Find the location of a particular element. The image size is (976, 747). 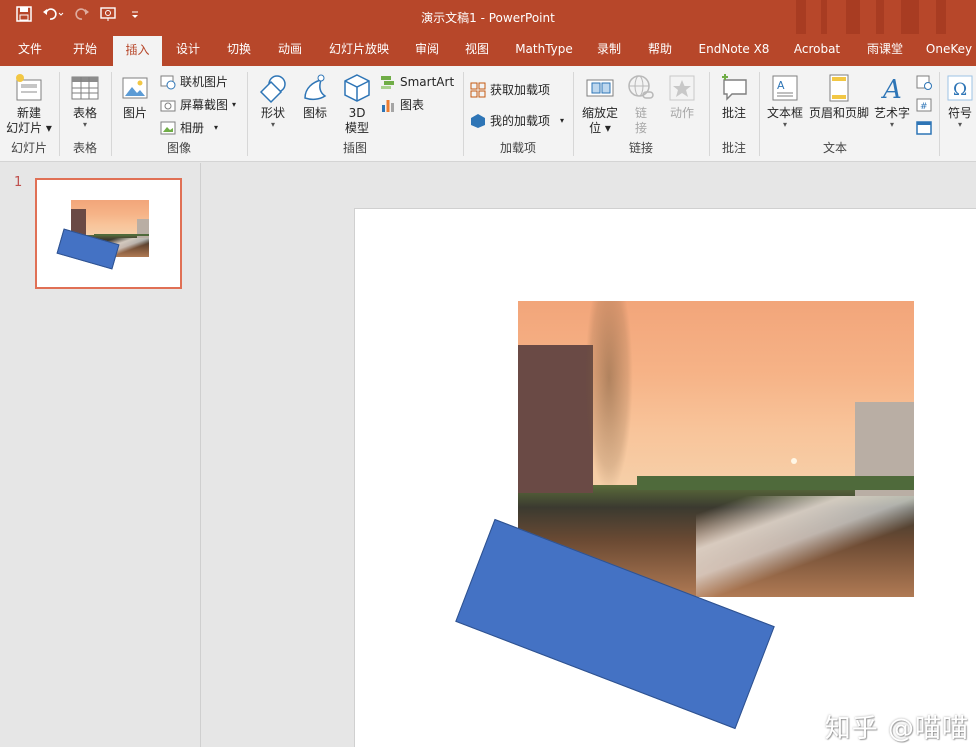

photo-album-icon is located at coordinates (168, 128).